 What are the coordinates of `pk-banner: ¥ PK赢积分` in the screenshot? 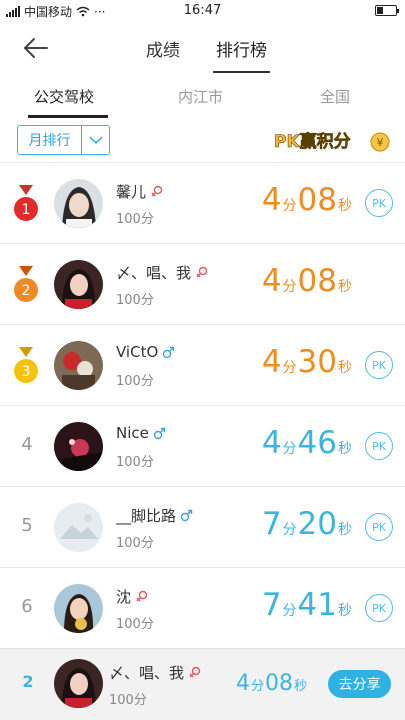 It's located at (332, 140).